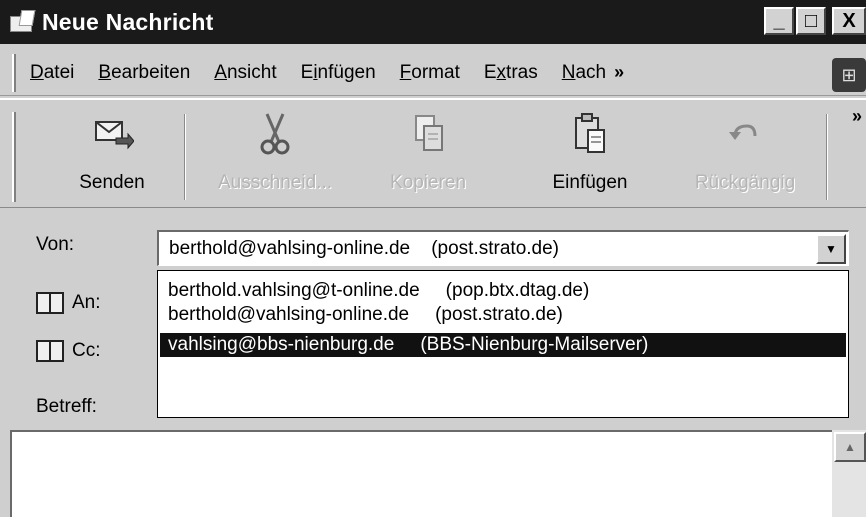  Describe the element at coordinates (857, 116) in the screenshot. I see `toolbar-more-chevron: »` at that location.